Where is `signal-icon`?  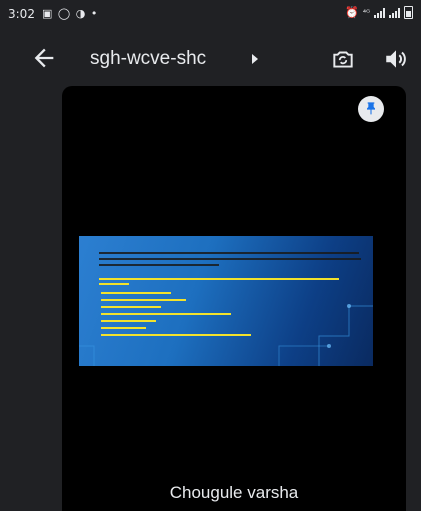
signal-icon is located at coordinates (379, 12).